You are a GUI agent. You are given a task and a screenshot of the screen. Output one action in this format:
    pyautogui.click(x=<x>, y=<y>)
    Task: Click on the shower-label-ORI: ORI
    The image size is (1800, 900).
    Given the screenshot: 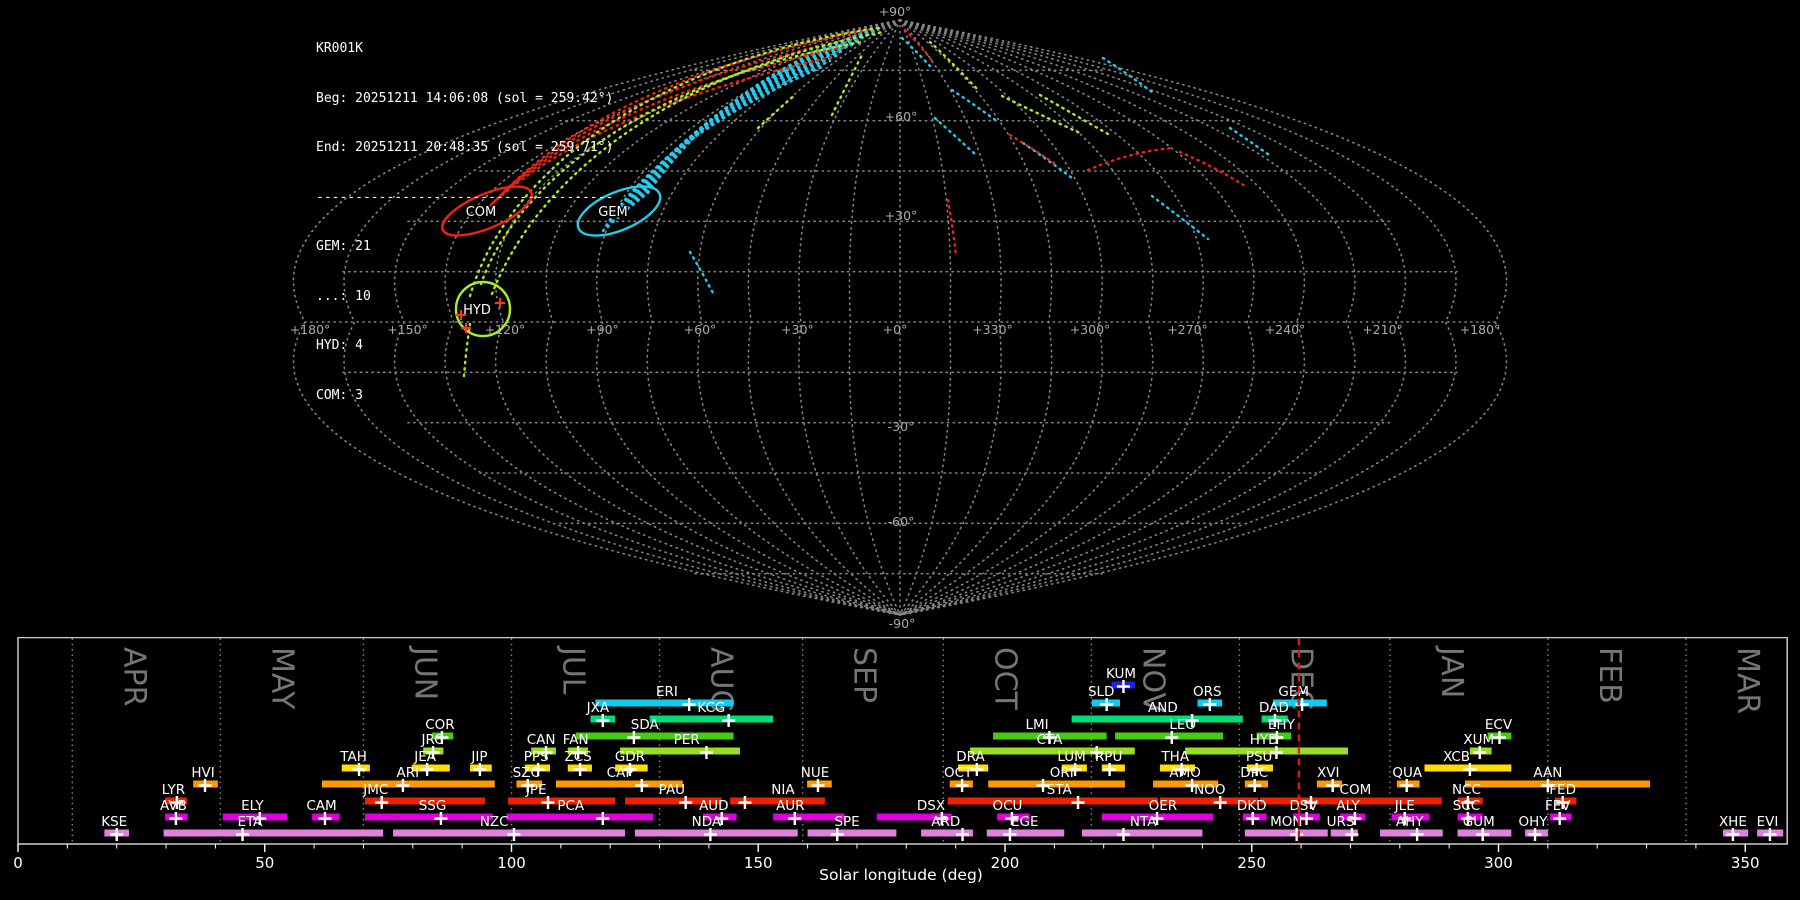 What is the action you would take?
    pyautogui.click(x=1062, y=773)
    